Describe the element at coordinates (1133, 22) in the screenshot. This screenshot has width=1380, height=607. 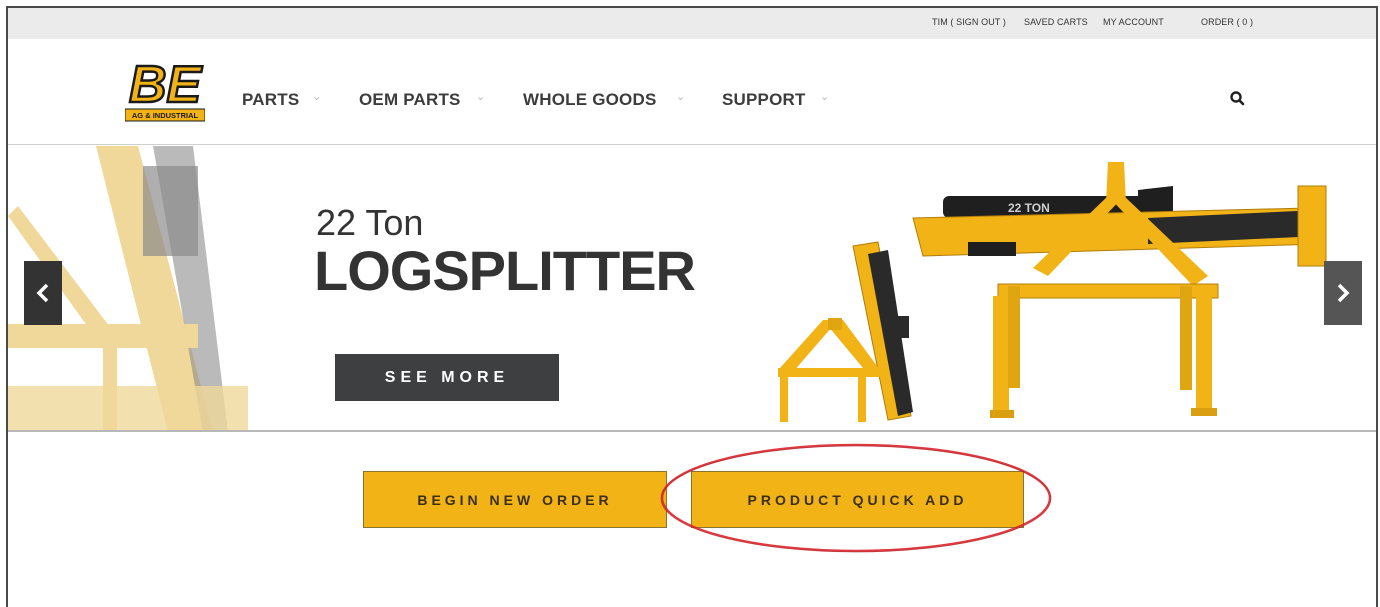
I see `my-account-link: MY ACCOUNT` at that location.